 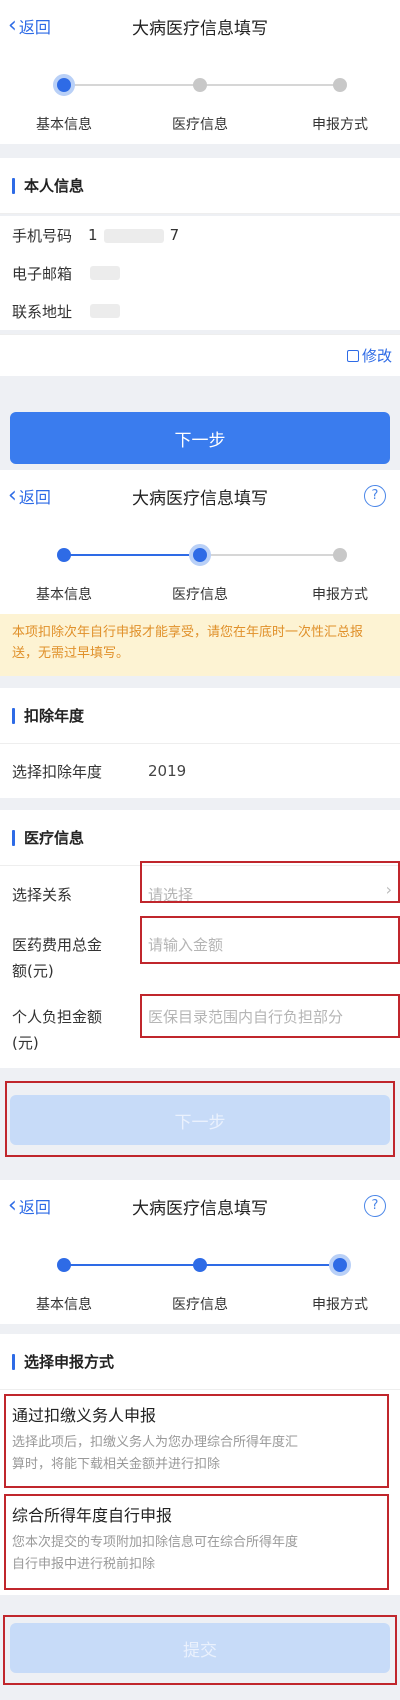 I want to click on notice-banner: 本项扣除次年自行申报才能享受，请您在年底时一次性汇总报送，无需过早填写。, so click(x=200, y=645).